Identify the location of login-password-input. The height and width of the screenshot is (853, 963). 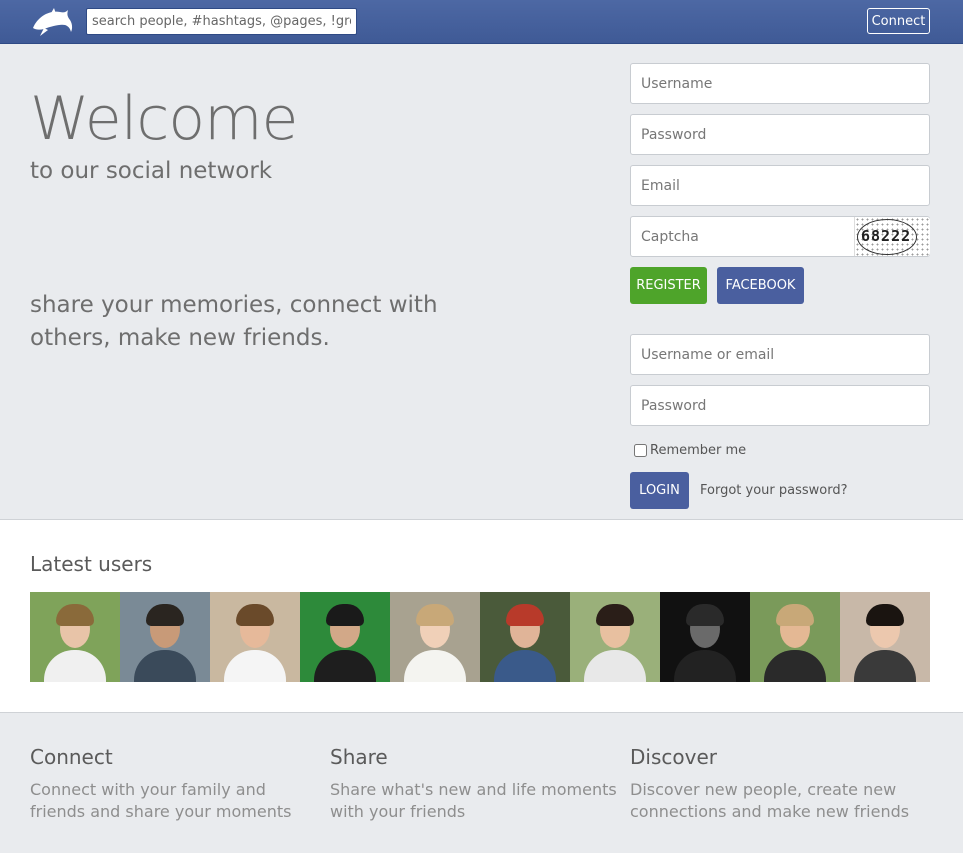
(780, 405).